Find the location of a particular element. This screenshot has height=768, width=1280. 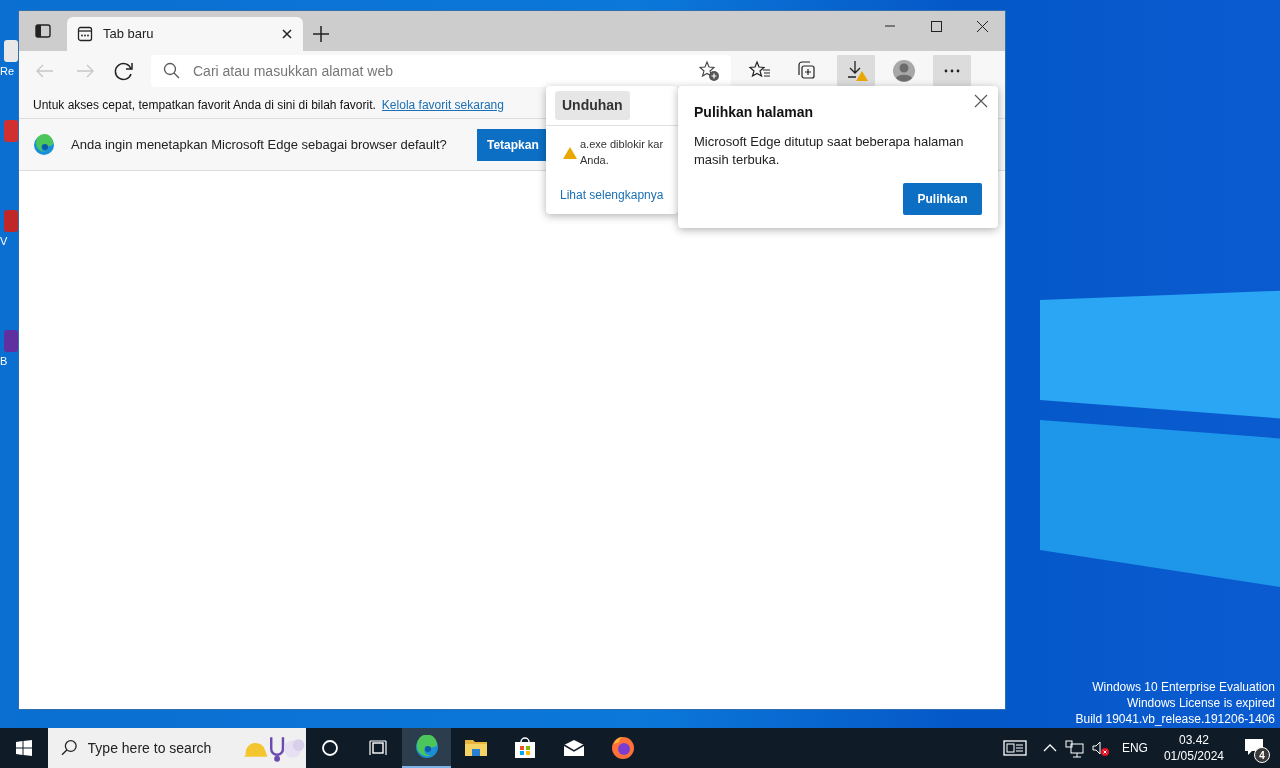

desktop-icon-label: Re is located at coordinates (7, 71).